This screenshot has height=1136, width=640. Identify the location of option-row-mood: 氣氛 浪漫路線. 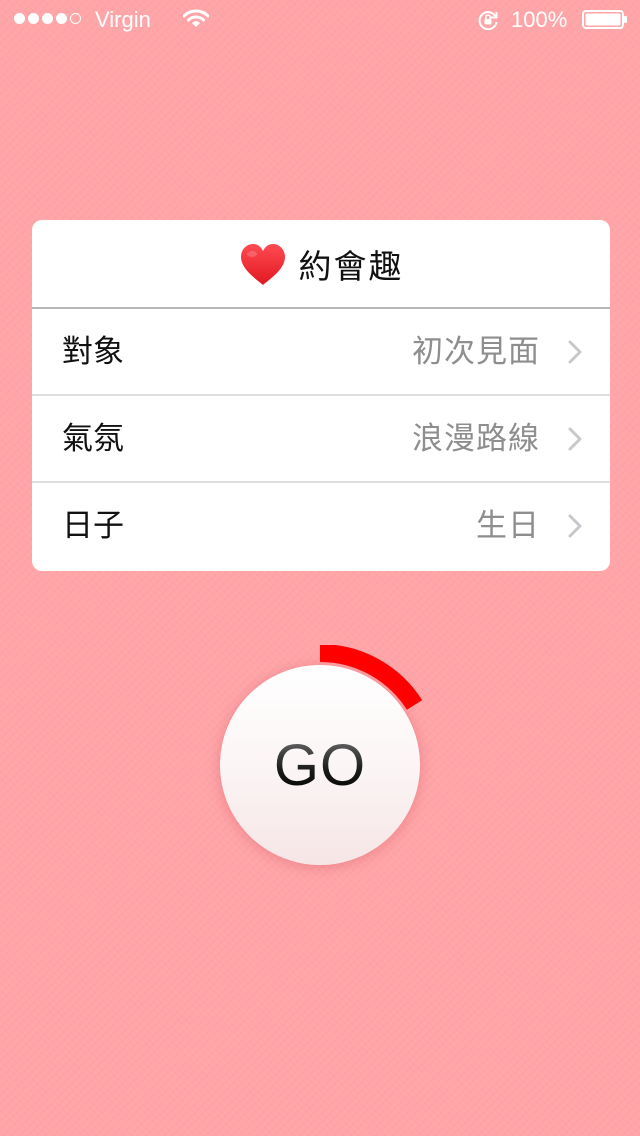
(321, 439).